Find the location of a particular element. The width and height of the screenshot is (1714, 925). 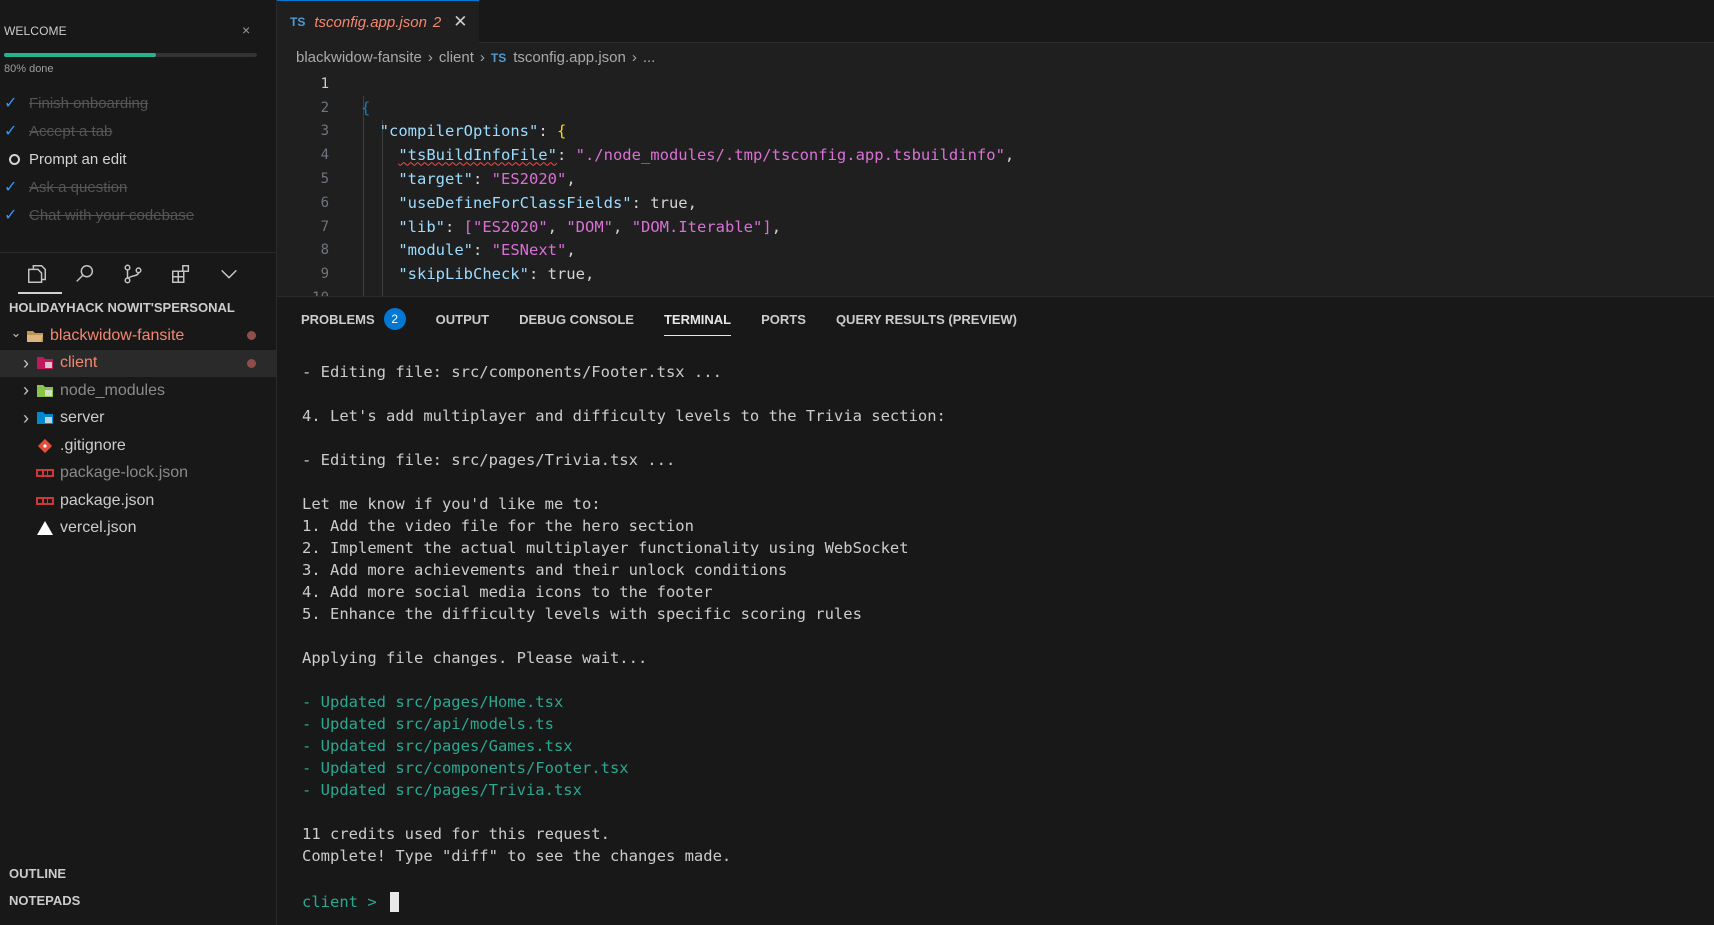

code-line: 1 is located at coordinates (995, 84).